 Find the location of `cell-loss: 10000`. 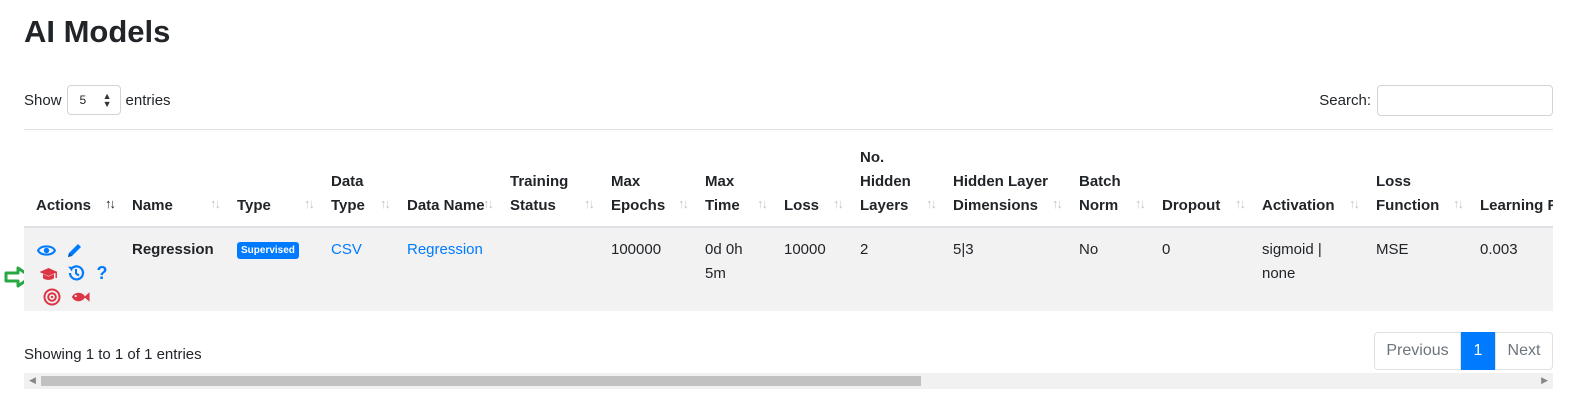

cell-loss: 10000 is located at coordinates (810, 269).